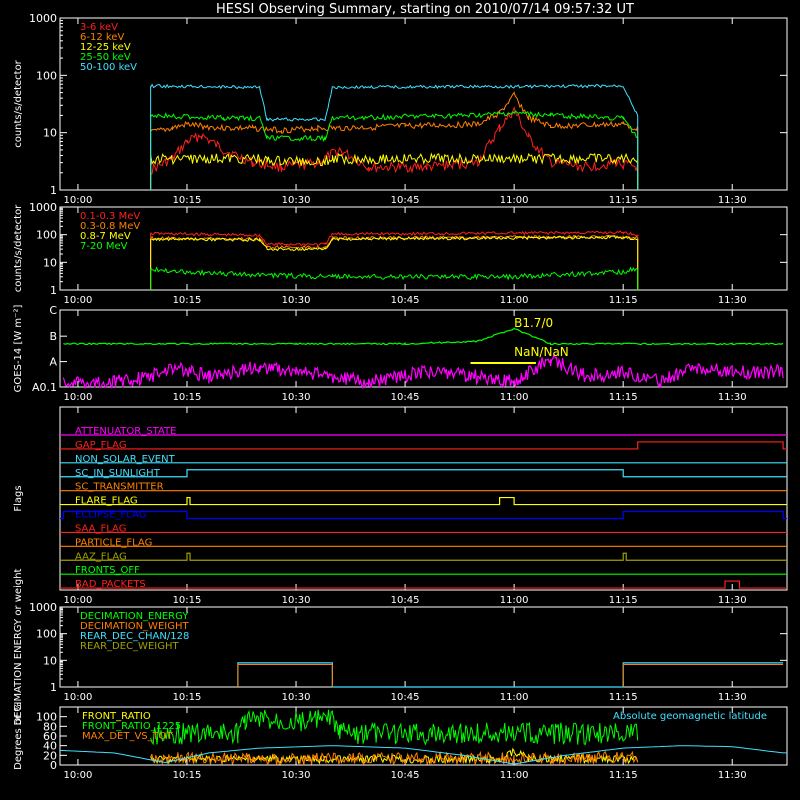 This screenshot has height=800, width=800. What do you see at coordinates (18, 349) in the screenshot?
I see `goes-y-label: GOES-14 [W m⁻²]` at bounding box center [18, 349].